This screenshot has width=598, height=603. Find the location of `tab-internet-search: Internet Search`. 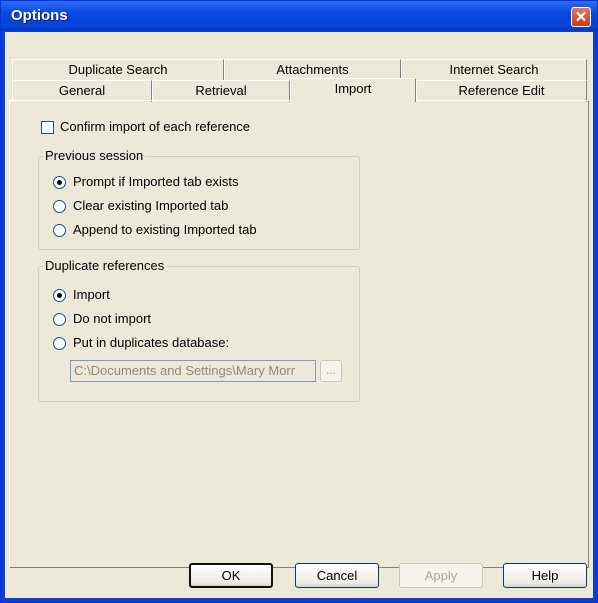

tab-internet-search: Internet Search is located at coordinates (494, 70).